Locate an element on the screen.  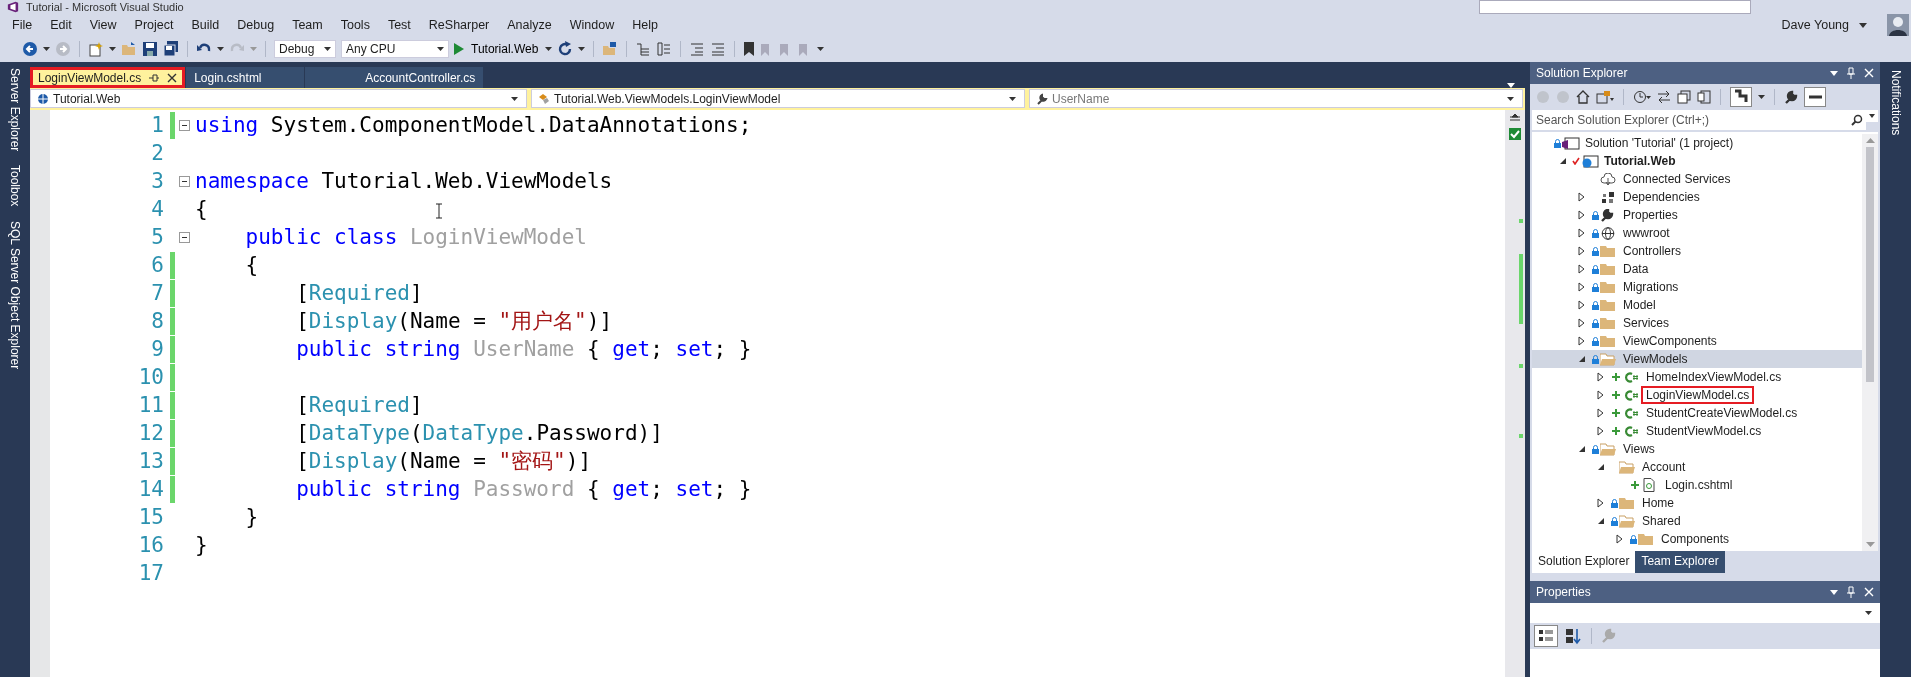
quick-launch-field is located at coordinates (1615, 7).